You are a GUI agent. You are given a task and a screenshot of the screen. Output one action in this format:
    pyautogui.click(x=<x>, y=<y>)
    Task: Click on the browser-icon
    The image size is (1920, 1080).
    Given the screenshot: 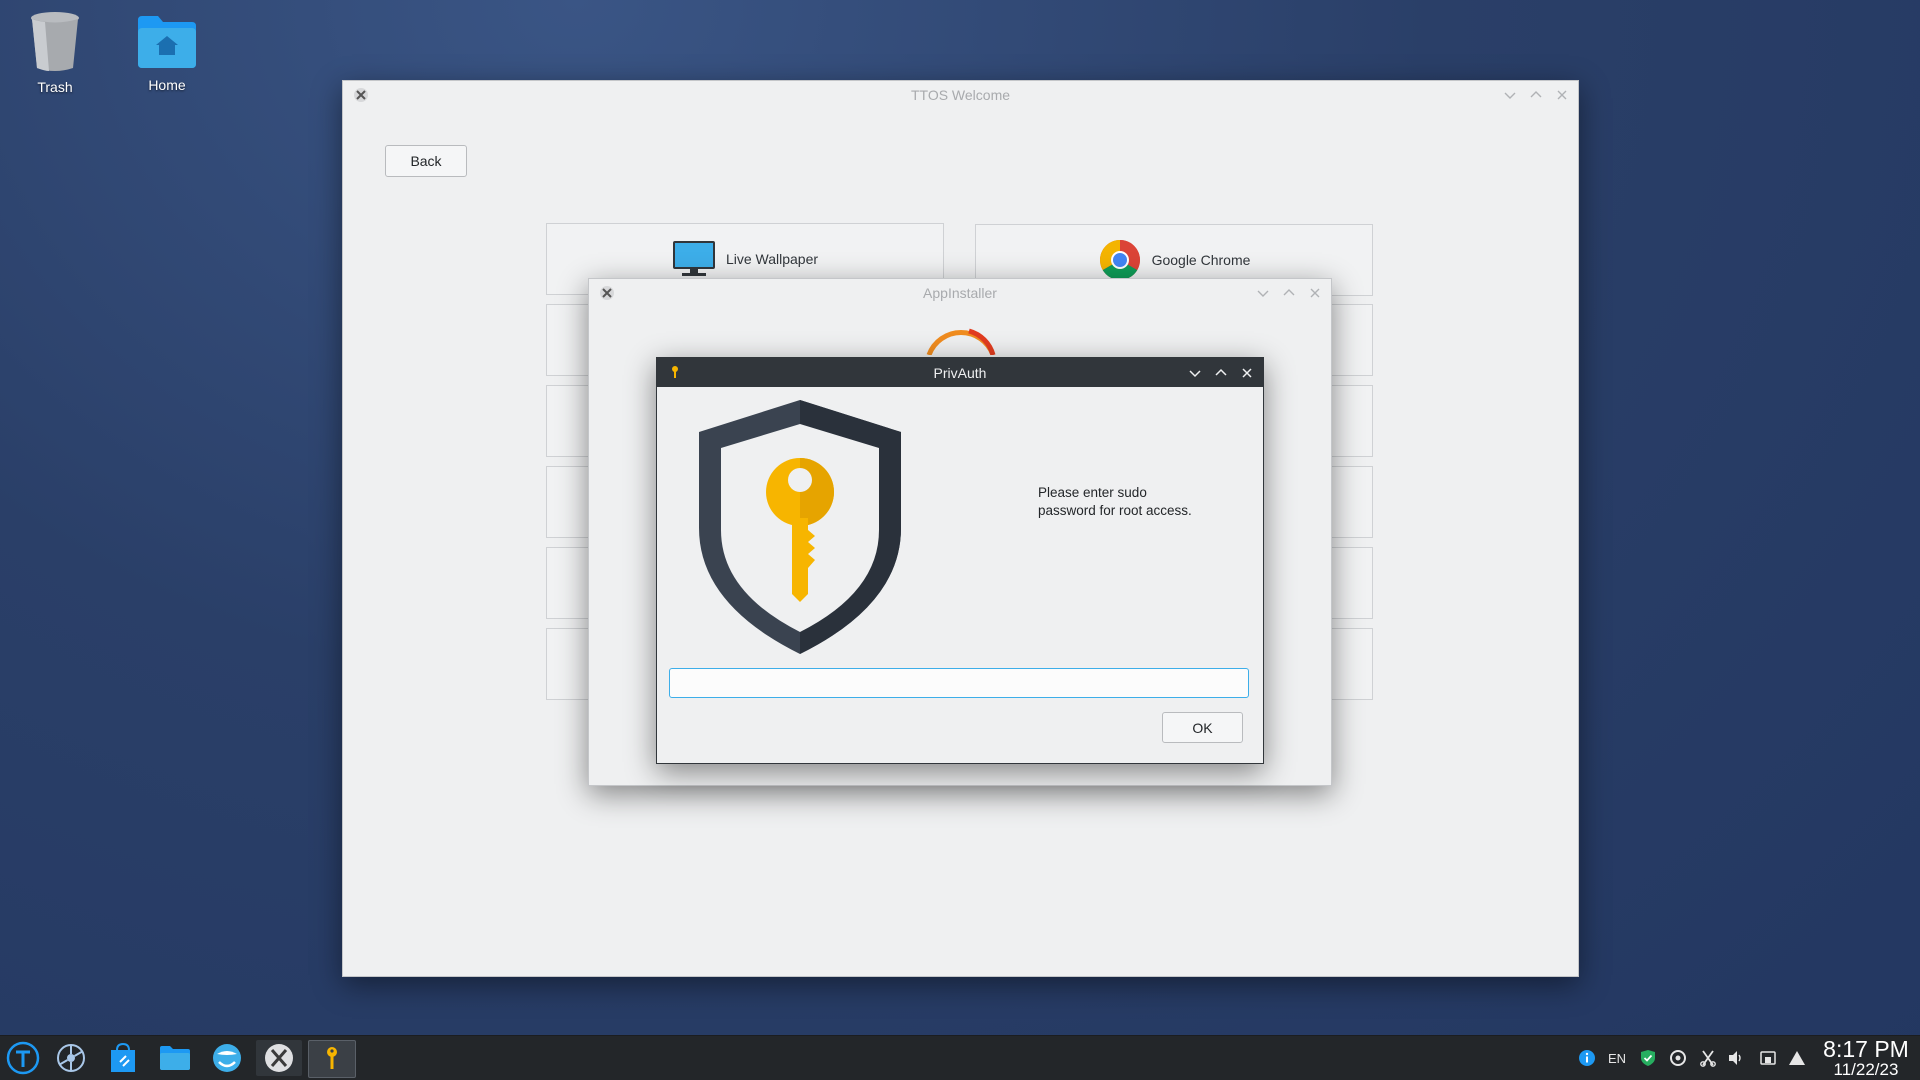 What is the action you would take?
    pyautogui.click(x=227, y=1058)
    